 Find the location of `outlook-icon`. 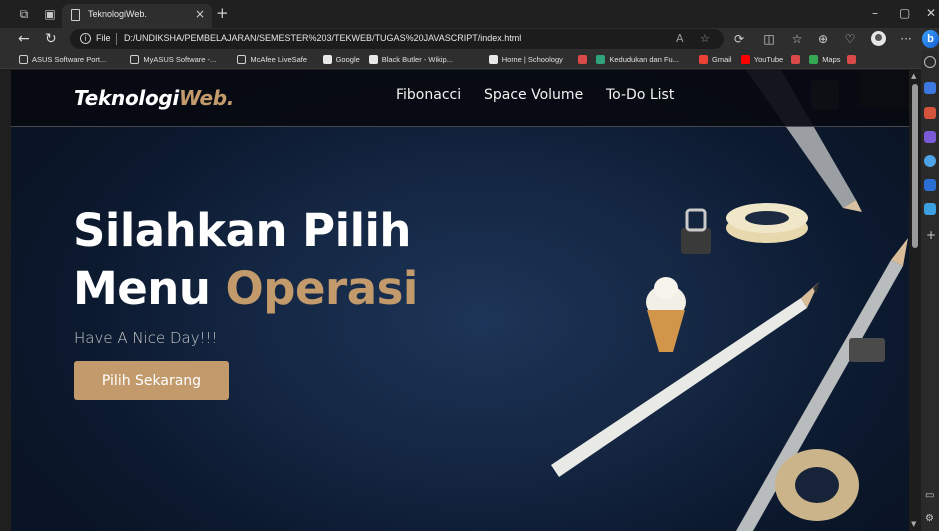

outlook-icon is located at coordinates (930, 185).